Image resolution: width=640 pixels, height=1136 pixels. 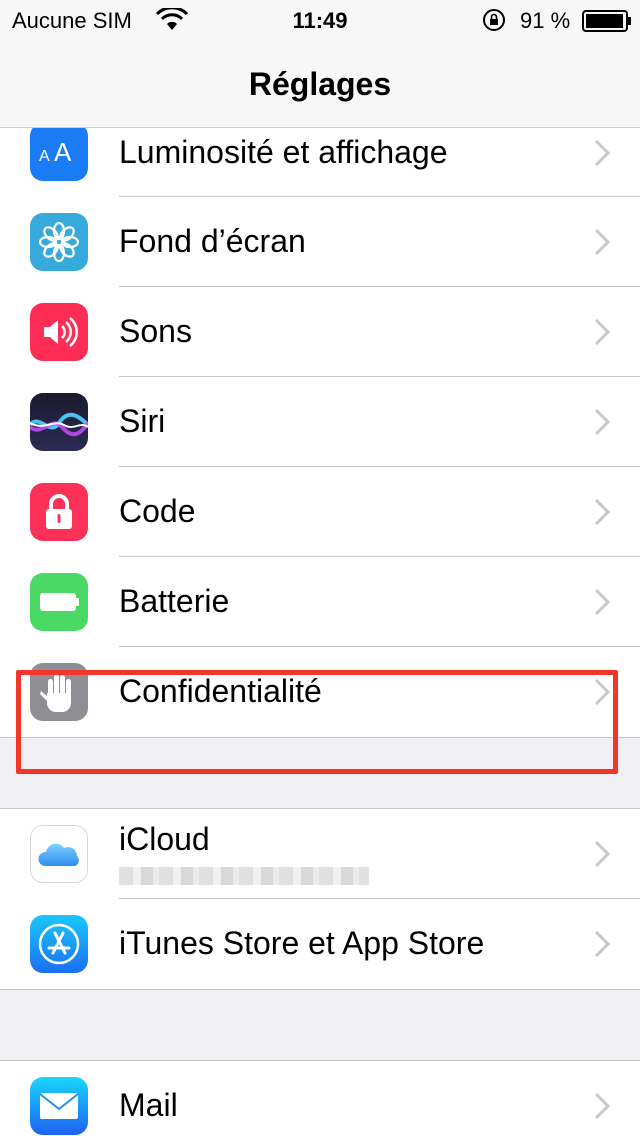 I want to click on settings-row-itunes-app-store: iTunes Store et App Store, so click(x=320, y=944).